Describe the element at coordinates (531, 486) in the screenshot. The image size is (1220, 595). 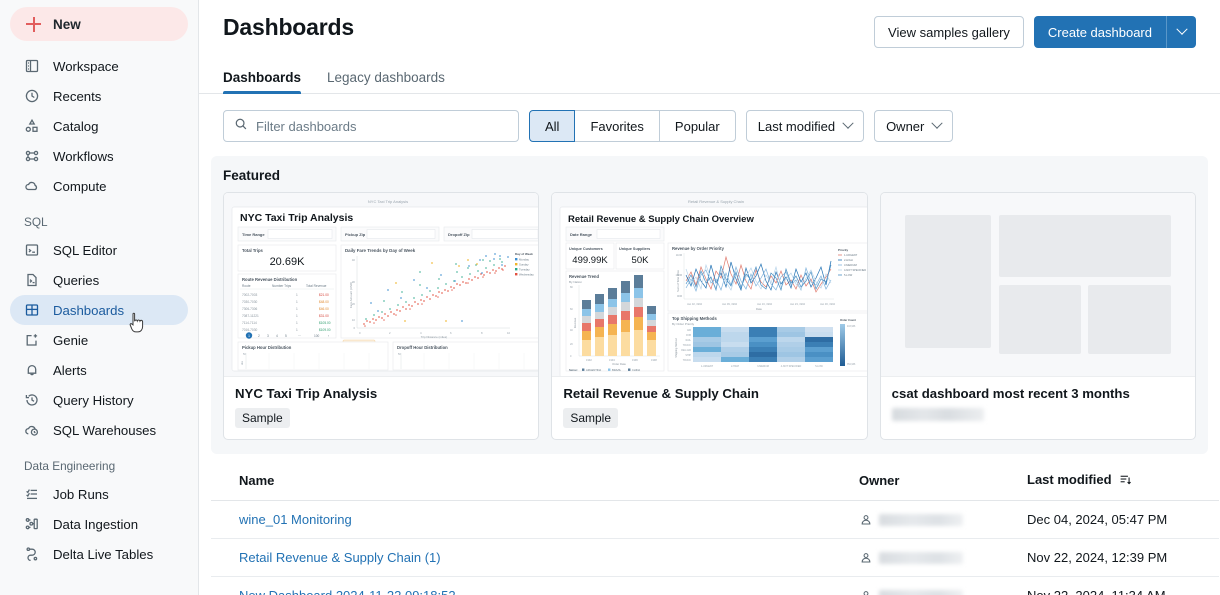
I see `column-header-name: Name` at that location.